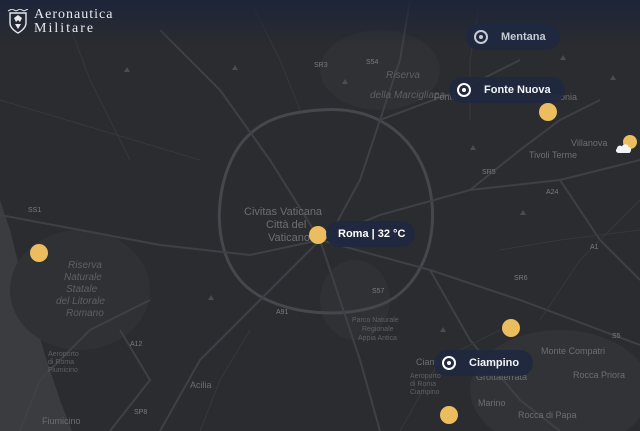  I want to click on label-marino: Marino, so click(492, 403).